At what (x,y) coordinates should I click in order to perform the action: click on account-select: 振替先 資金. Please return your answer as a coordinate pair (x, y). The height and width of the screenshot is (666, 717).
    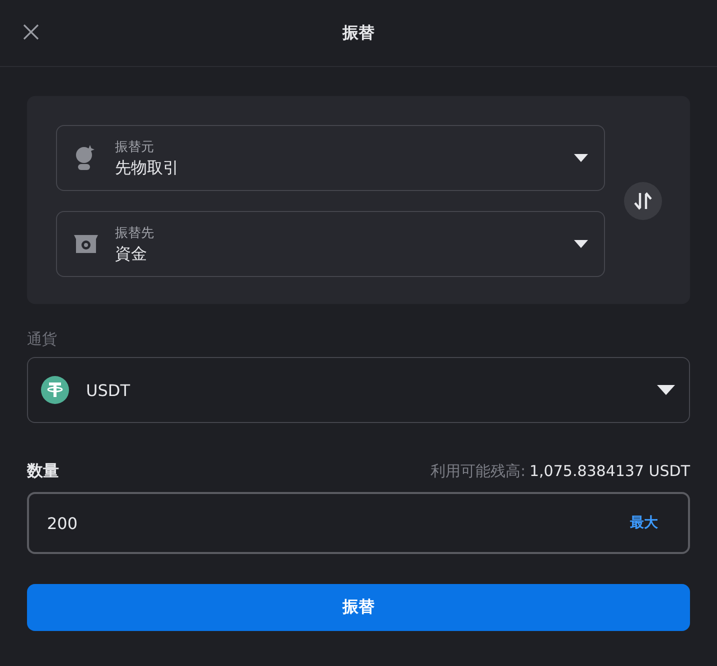
    Looking at the image, I should click on (330, 244).